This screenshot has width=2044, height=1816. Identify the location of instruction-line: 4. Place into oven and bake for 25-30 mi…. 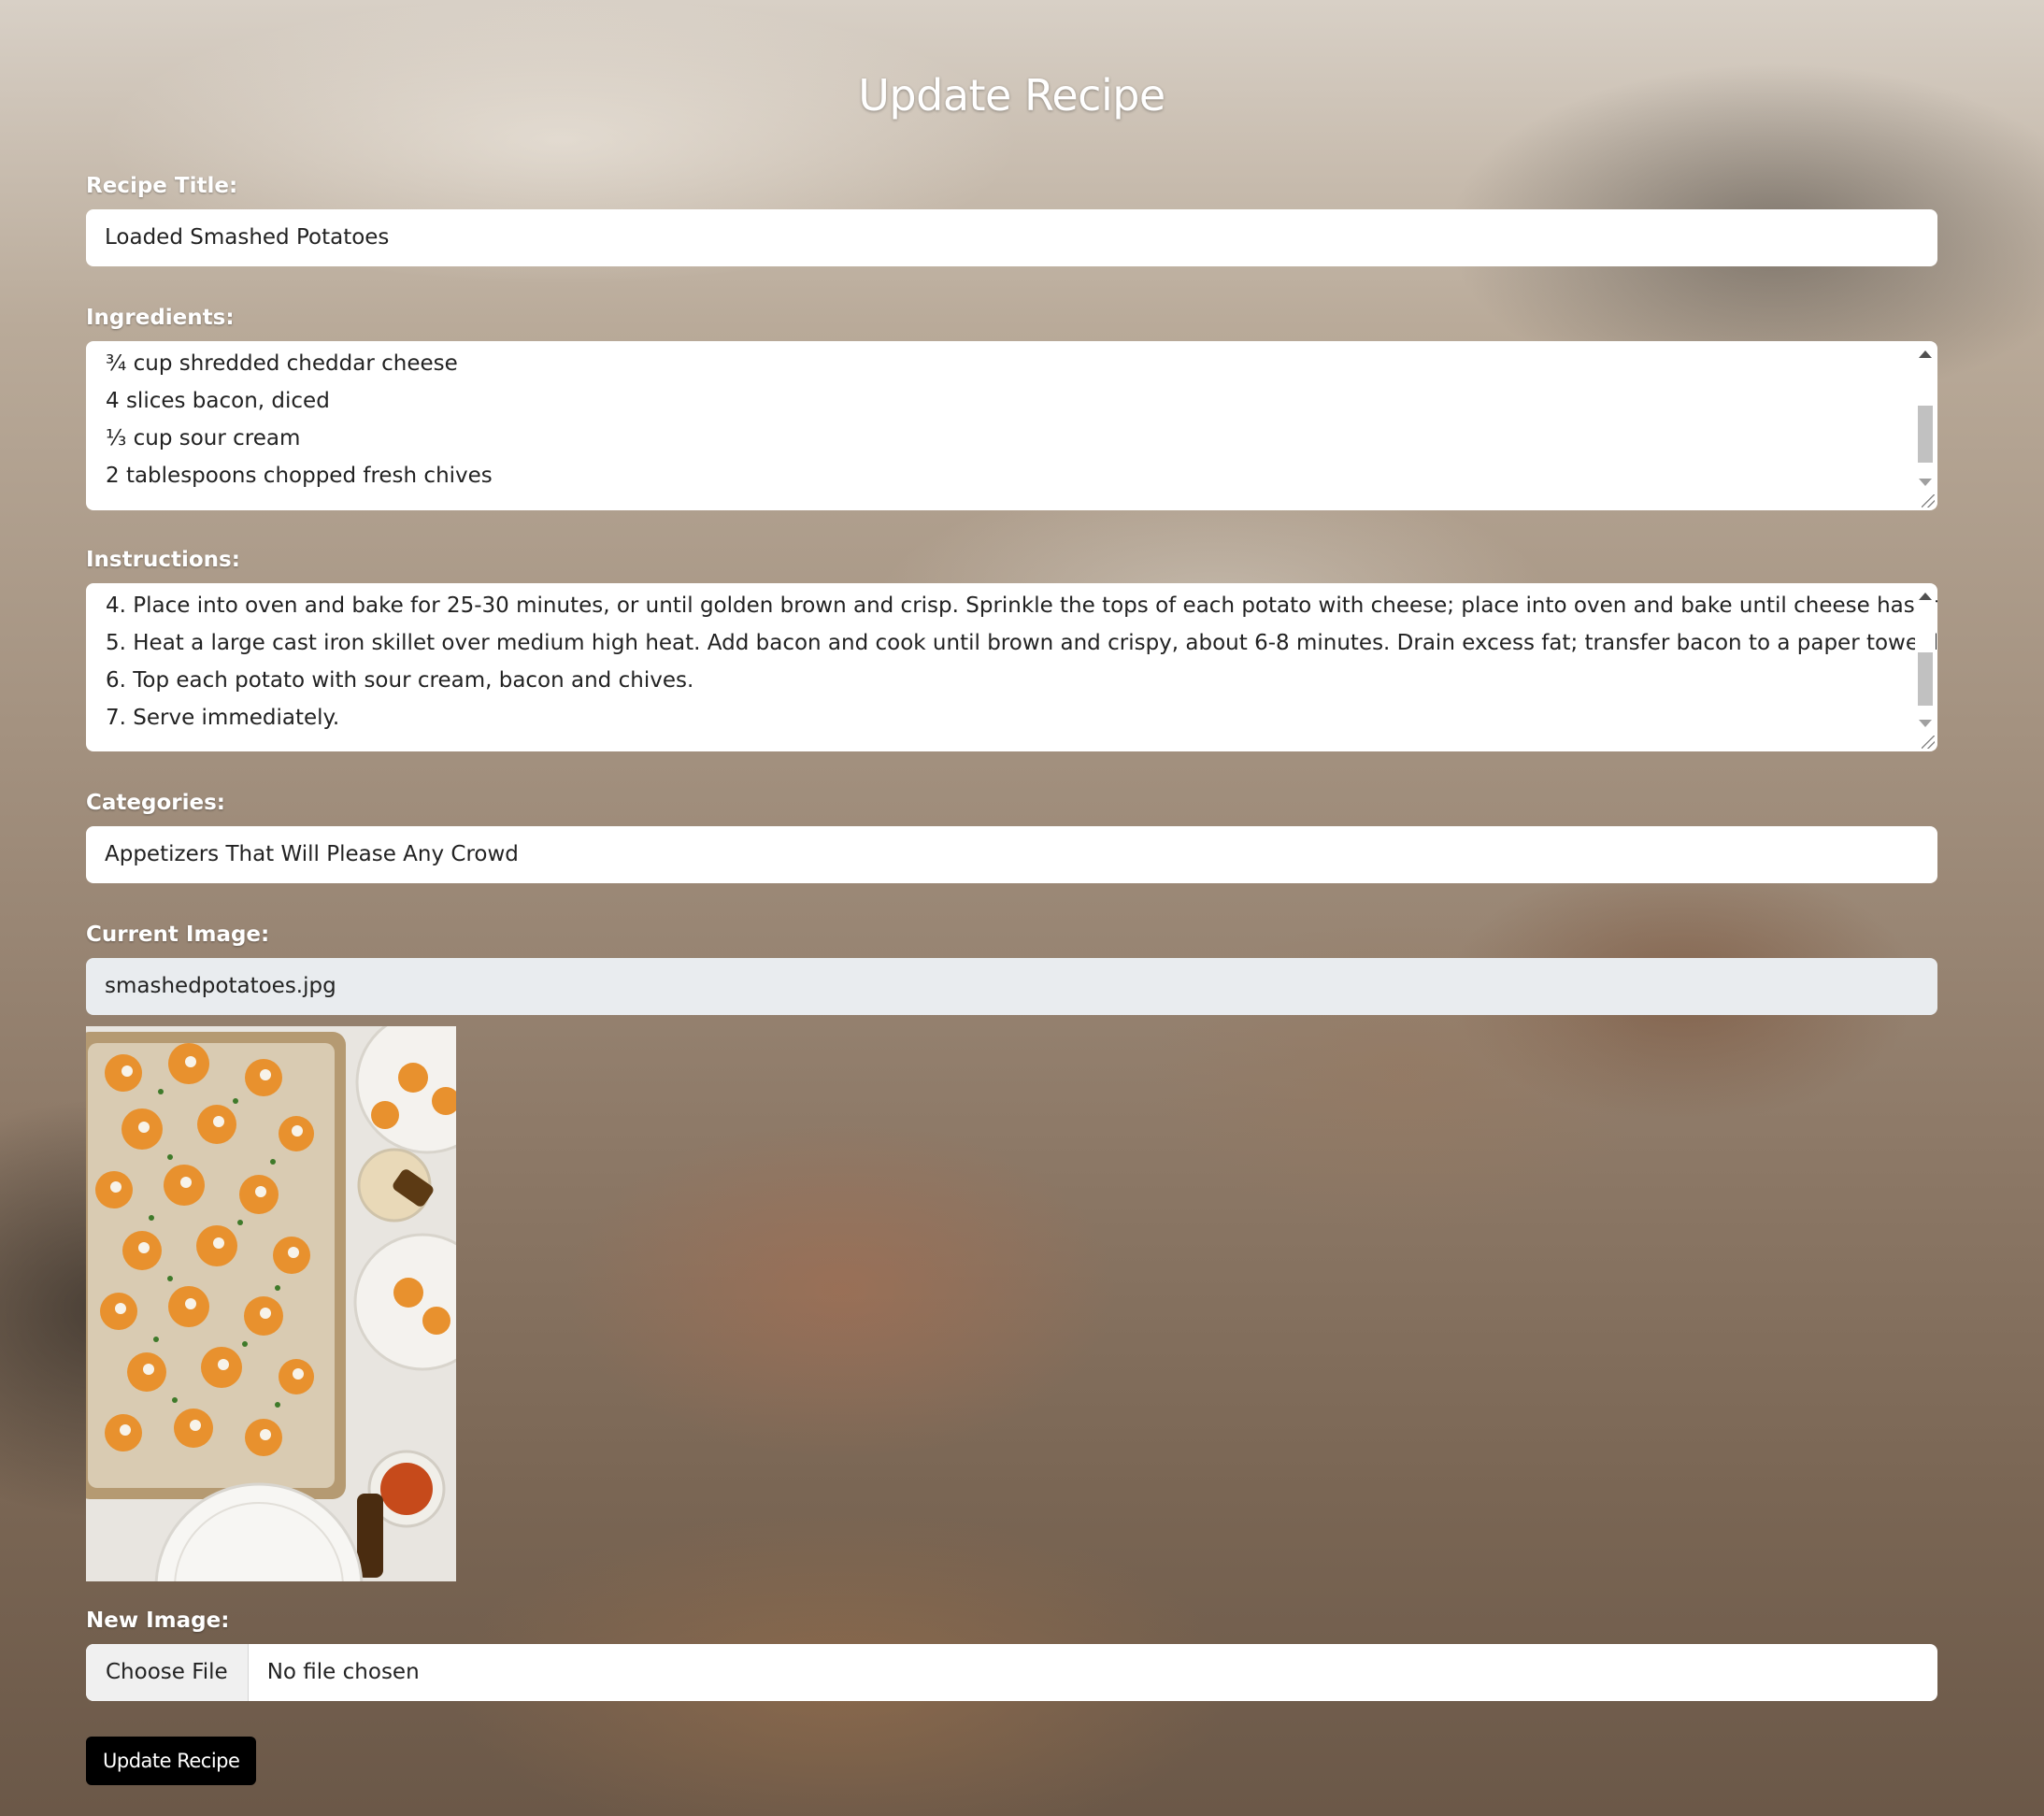
(1021, 605).